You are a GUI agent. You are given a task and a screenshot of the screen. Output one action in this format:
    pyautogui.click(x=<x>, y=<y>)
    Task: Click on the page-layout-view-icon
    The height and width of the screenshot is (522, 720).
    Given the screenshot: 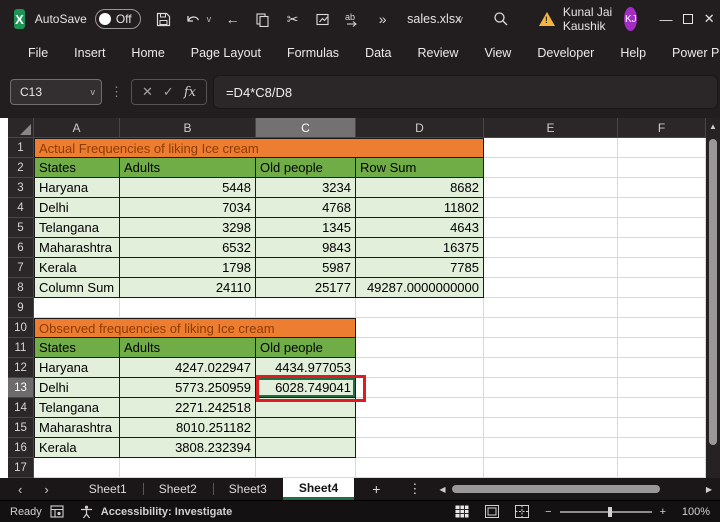 What is the action you would take?
    pyautogui.click(x=492, y=511)
    